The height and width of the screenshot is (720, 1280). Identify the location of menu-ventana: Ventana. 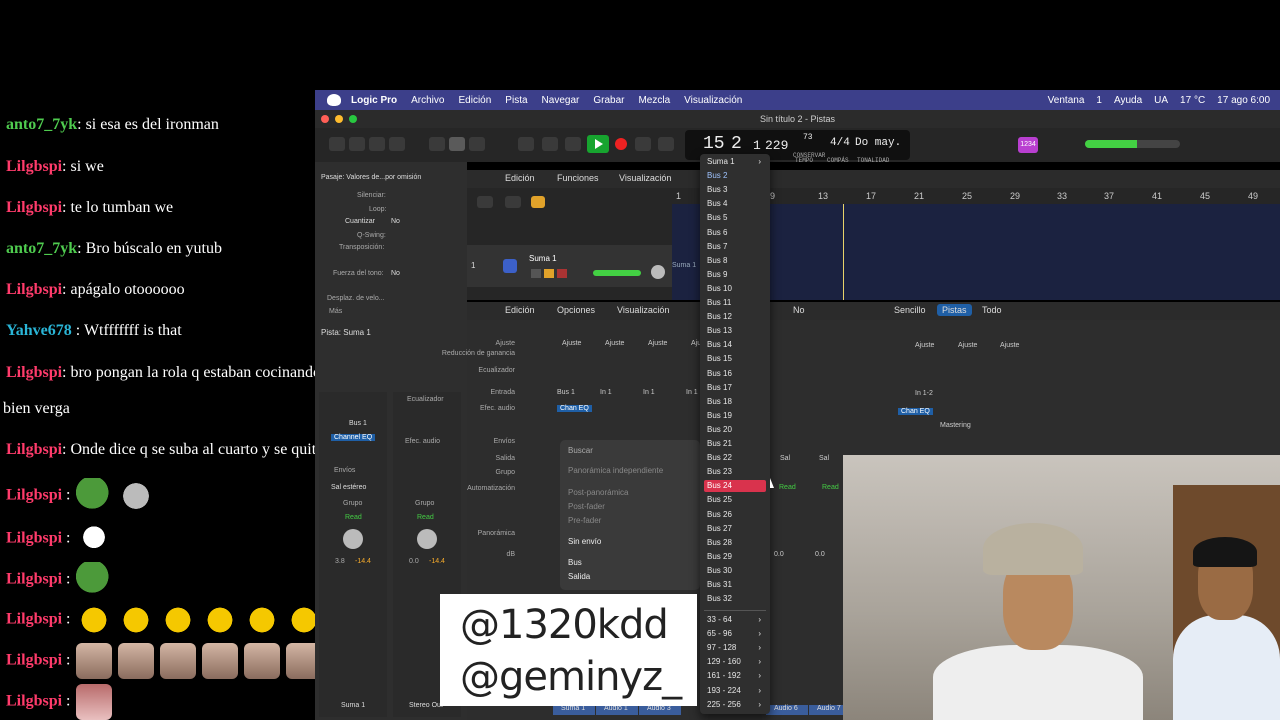
(1066, 100).